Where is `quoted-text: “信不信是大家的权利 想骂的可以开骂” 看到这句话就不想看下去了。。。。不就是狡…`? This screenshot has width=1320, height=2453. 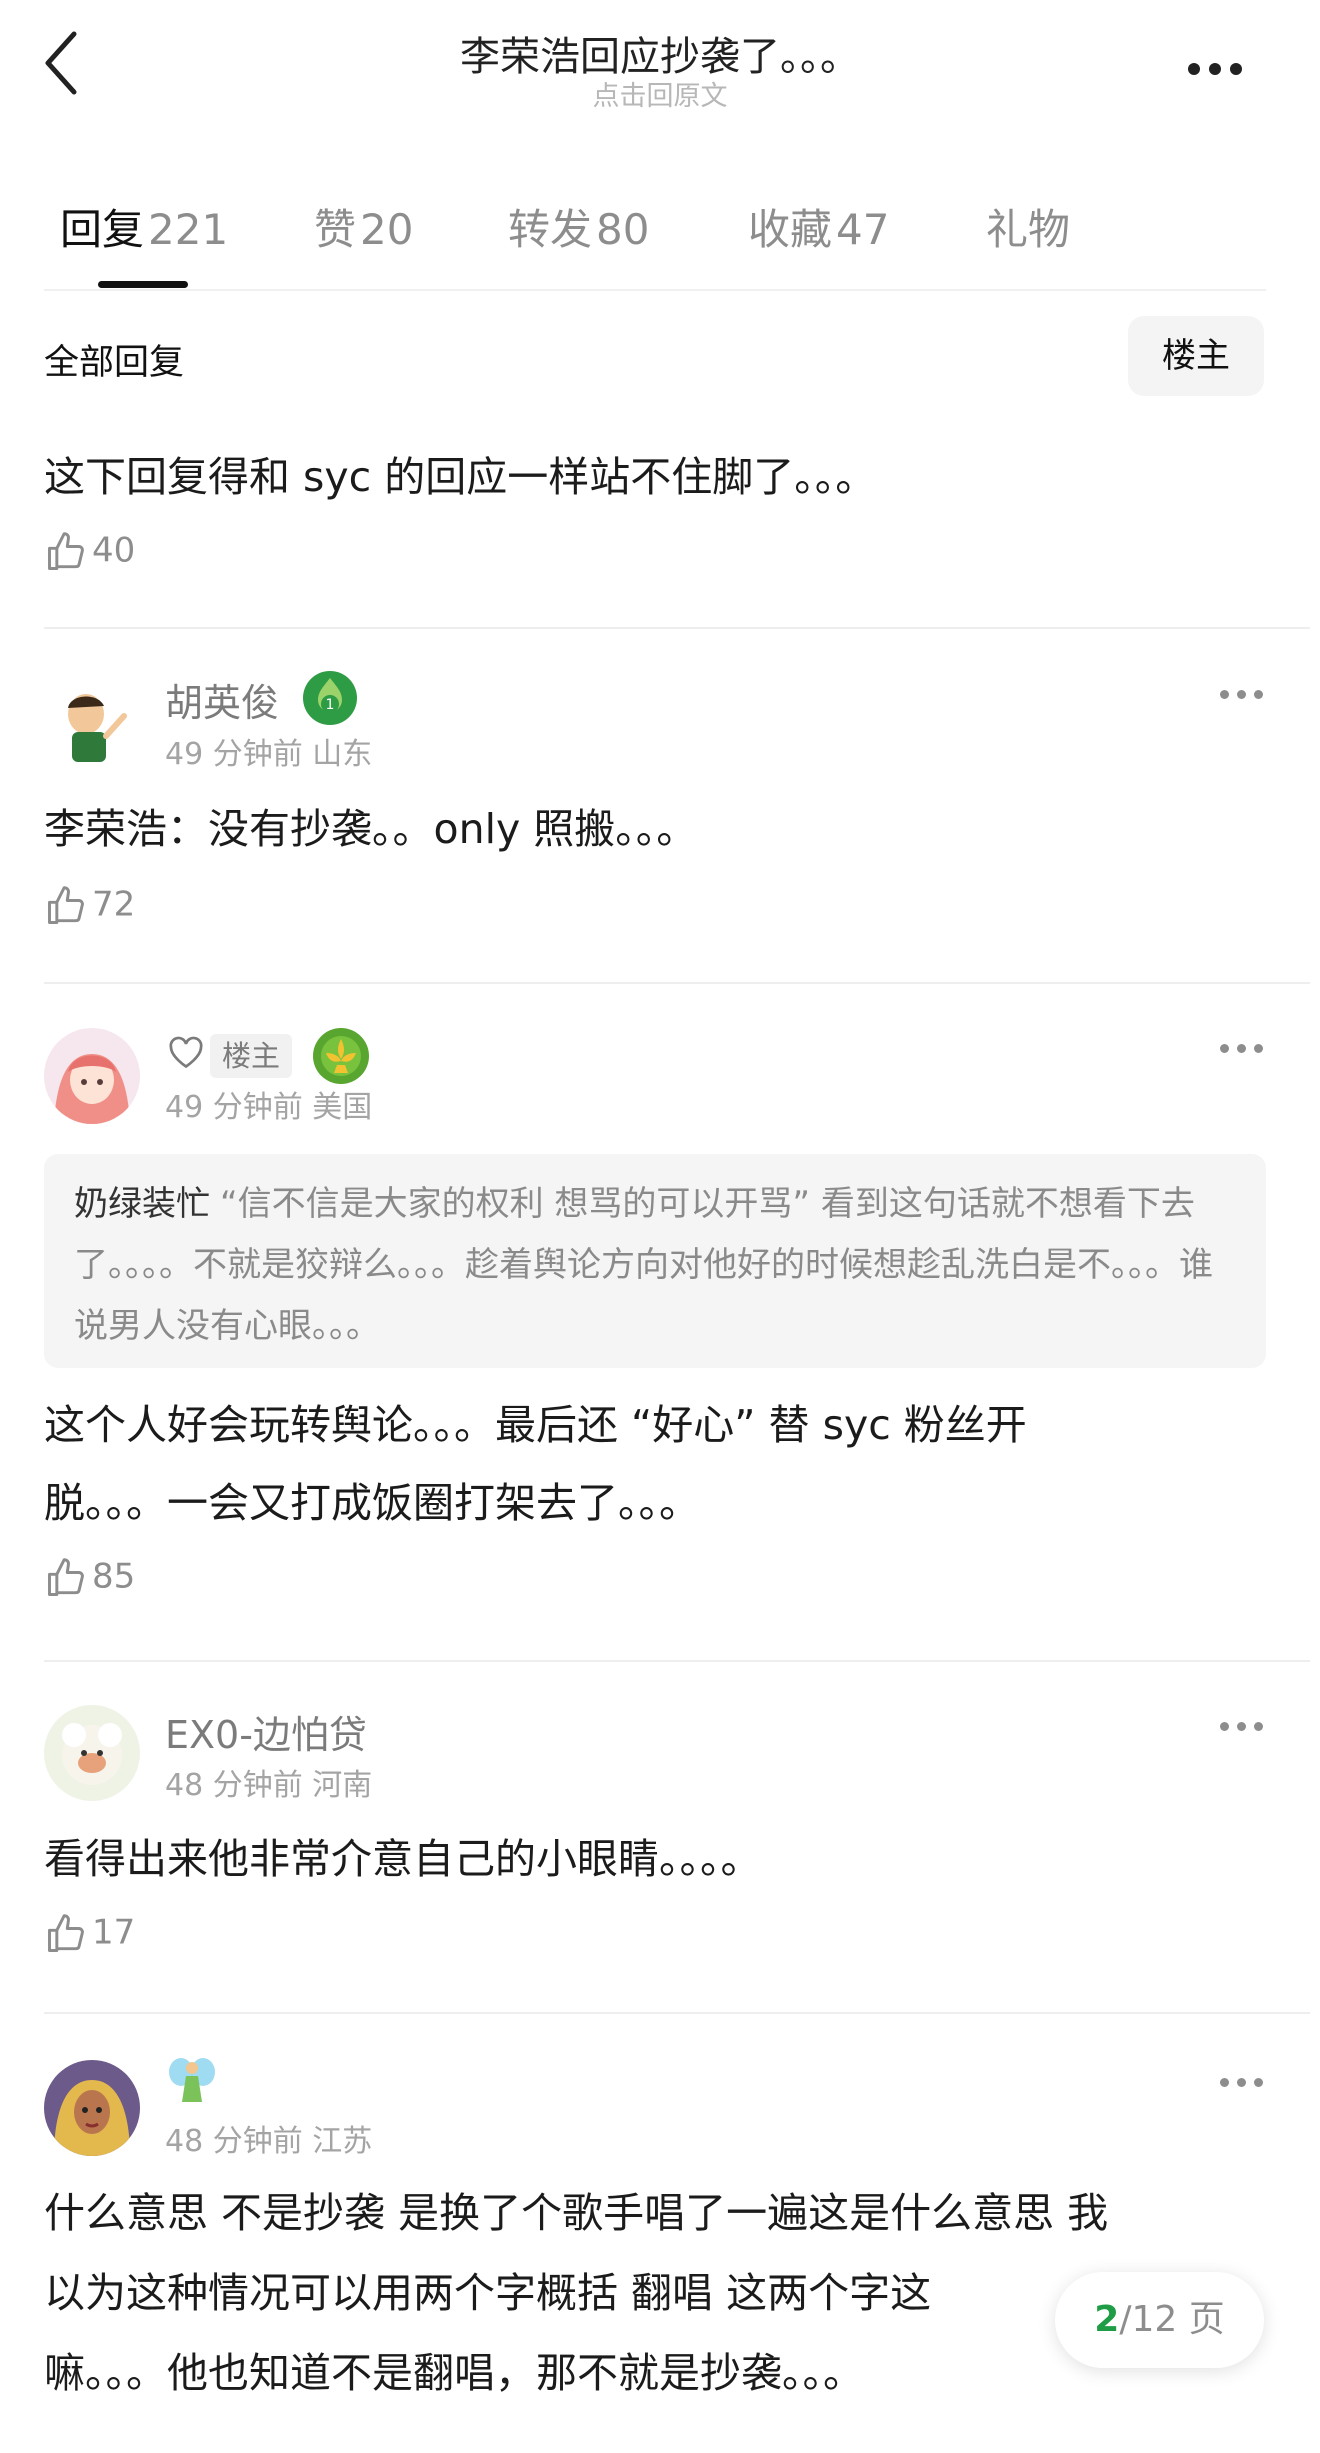 quoted-text: “信不信是大家的权利 想骂的可以开骂” 看到这句话就不想看下去了。。。。不就是狡… is located at coordinates (643, 1265).